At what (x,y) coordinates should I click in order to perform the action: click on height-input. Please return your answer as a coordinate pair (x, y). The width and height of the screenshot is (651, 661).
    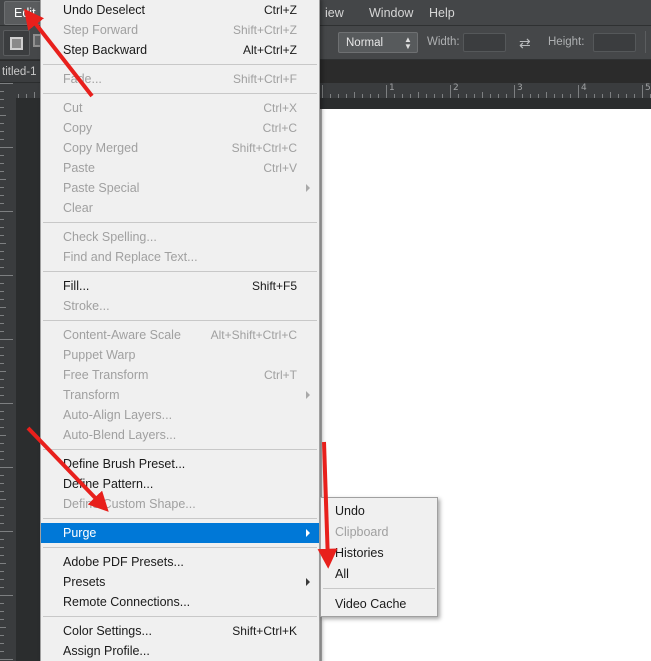
    Looking at the image, I should click on (614, 42).